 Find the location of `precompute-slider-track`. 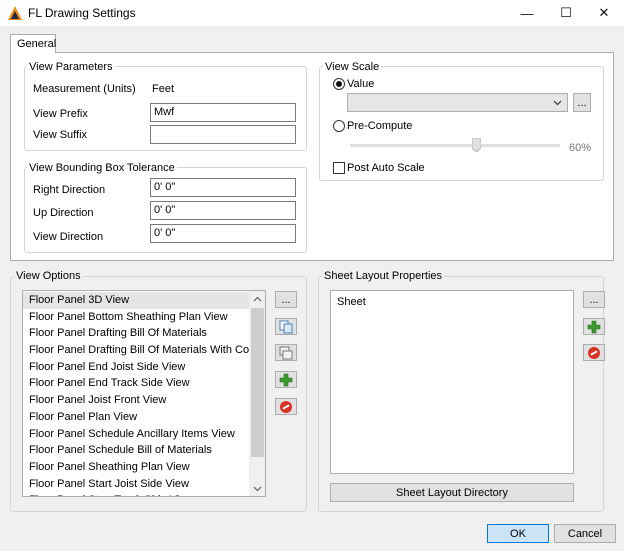

precompute-slider-track is located at coordinates (455, 145).